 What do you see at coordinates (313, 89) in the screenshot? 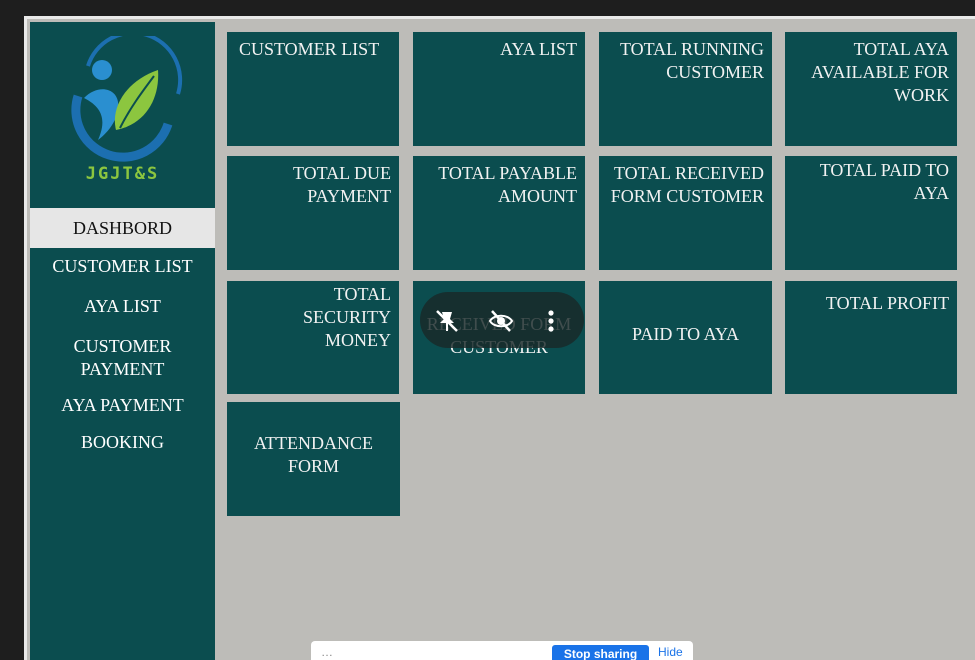
I see `tile-customer-list: CUSTOMER LIST` at bounding box center [313, 89].